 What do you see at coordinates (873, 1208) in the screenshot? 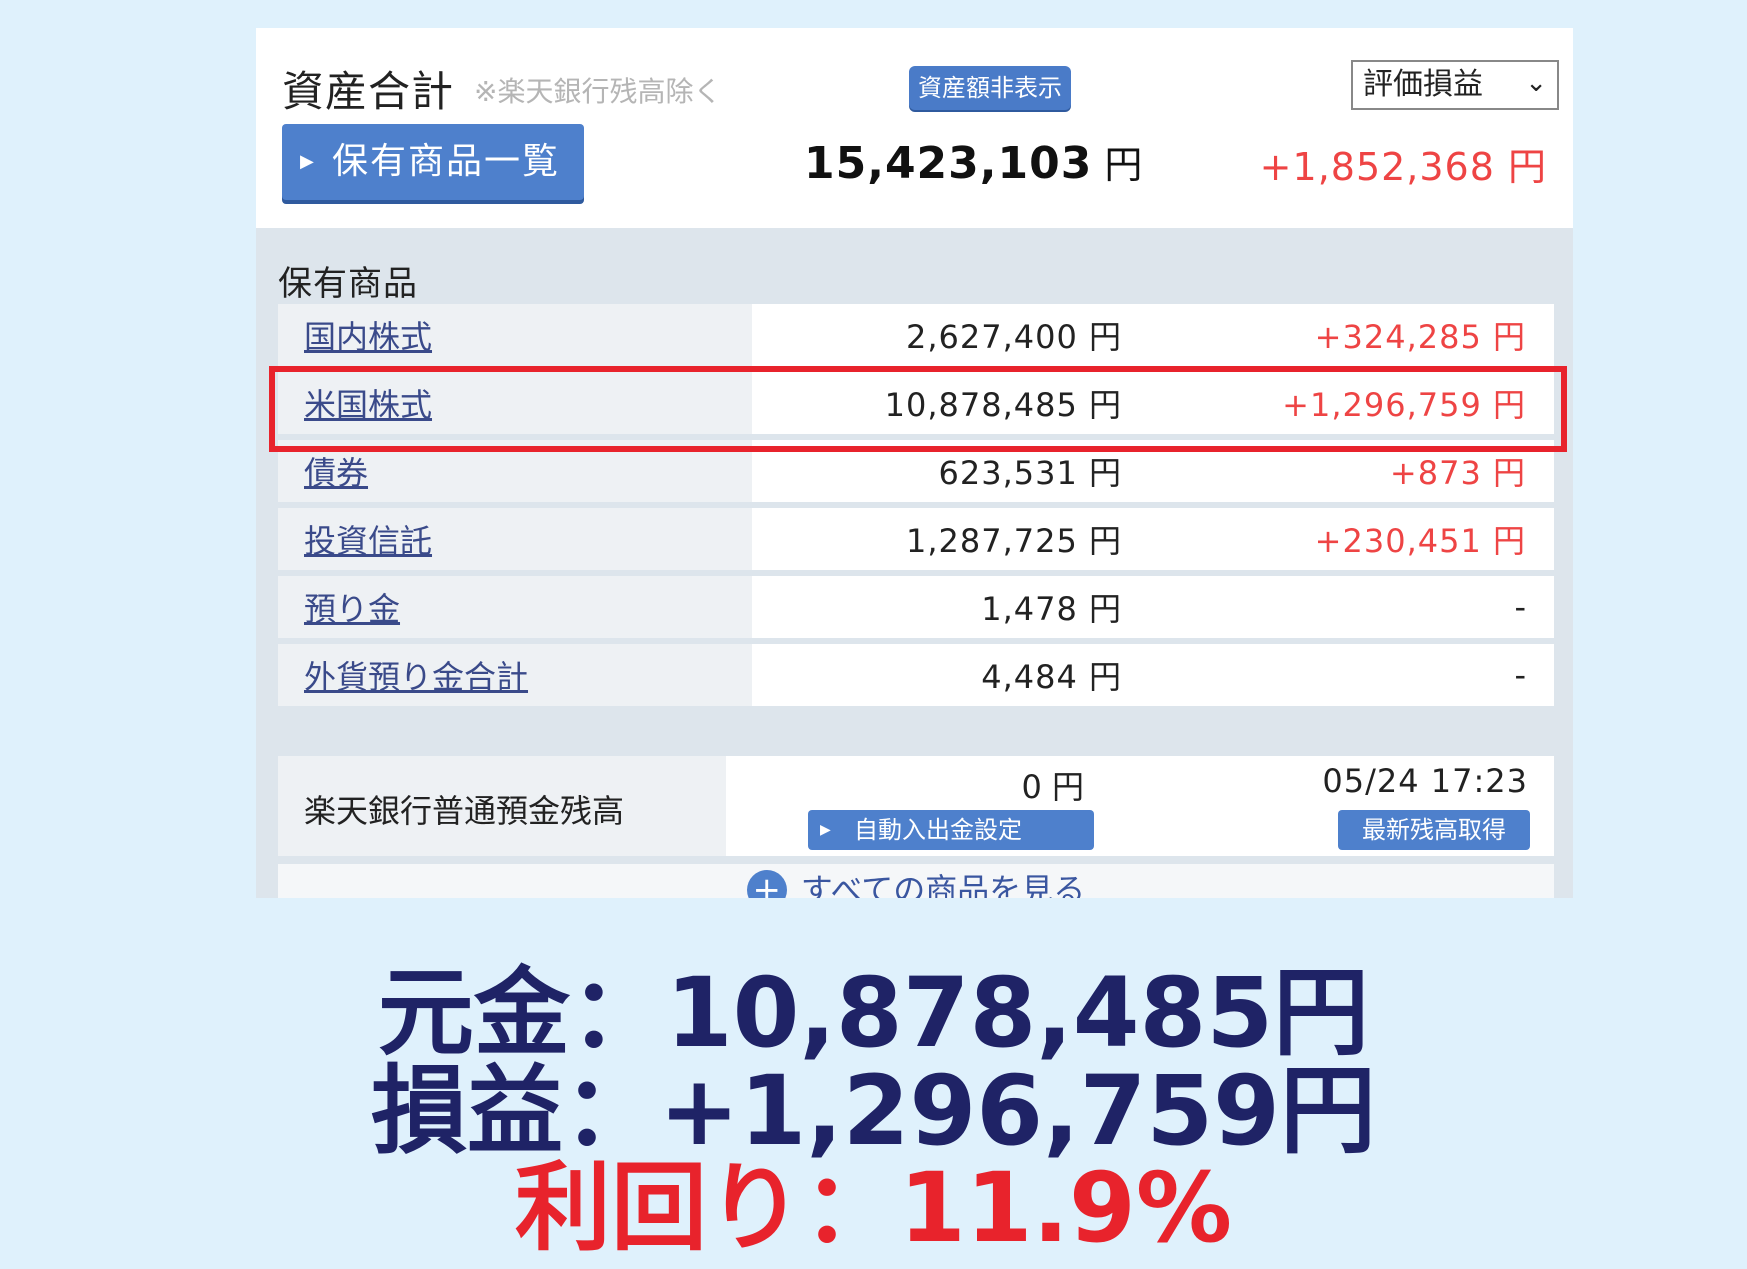
I see `summary-yield: 利回り：11.9%` at bounding box center [873, 1208].